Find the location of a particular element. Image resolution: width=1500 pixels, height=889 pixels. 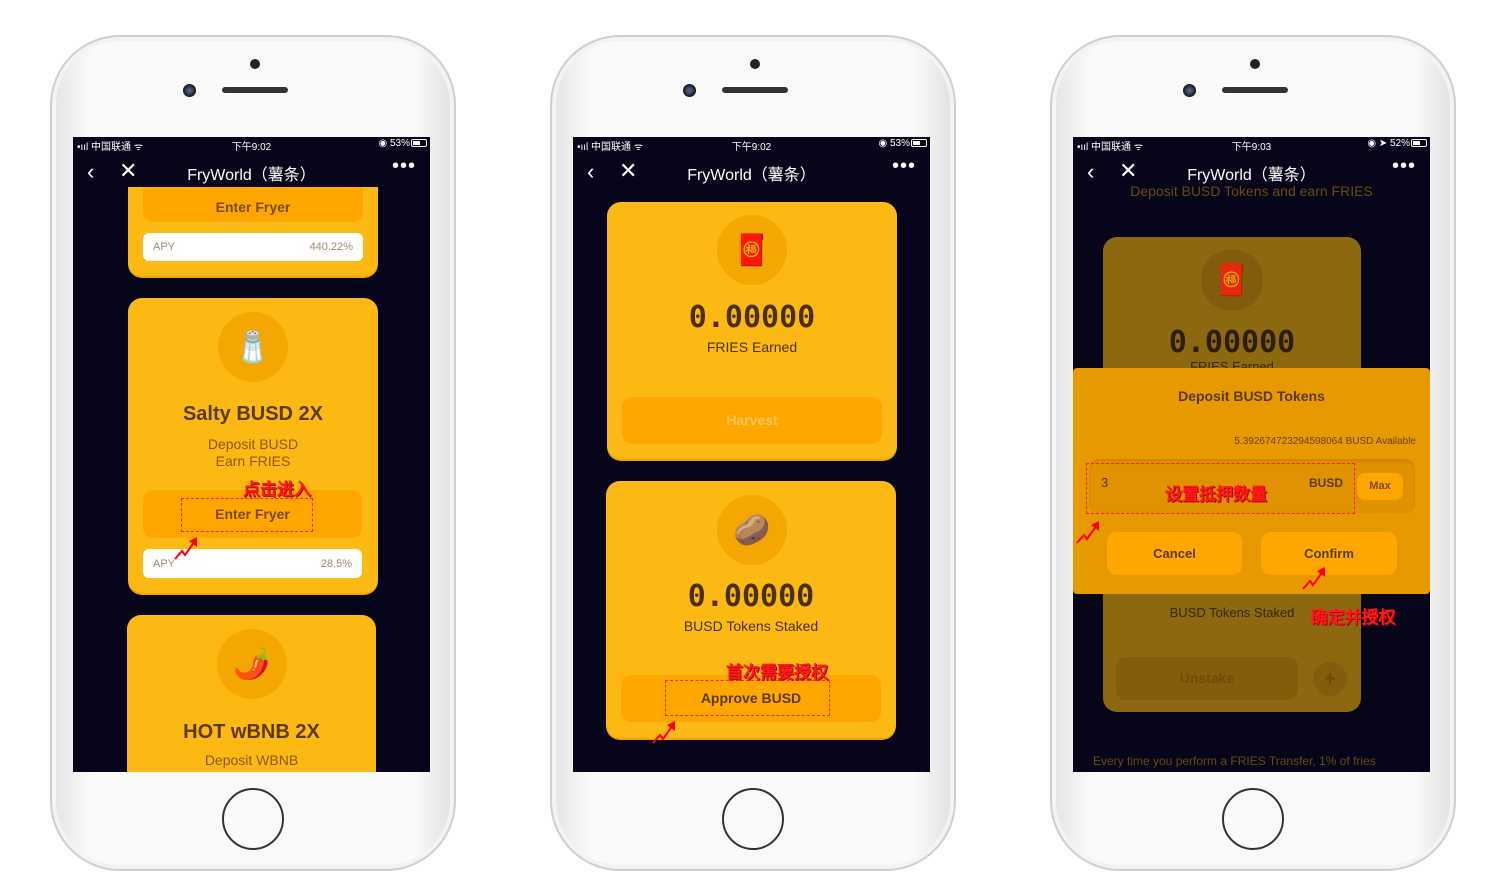

chili-pepper-icon: 🌶️ is located at coordinates (252, 664).